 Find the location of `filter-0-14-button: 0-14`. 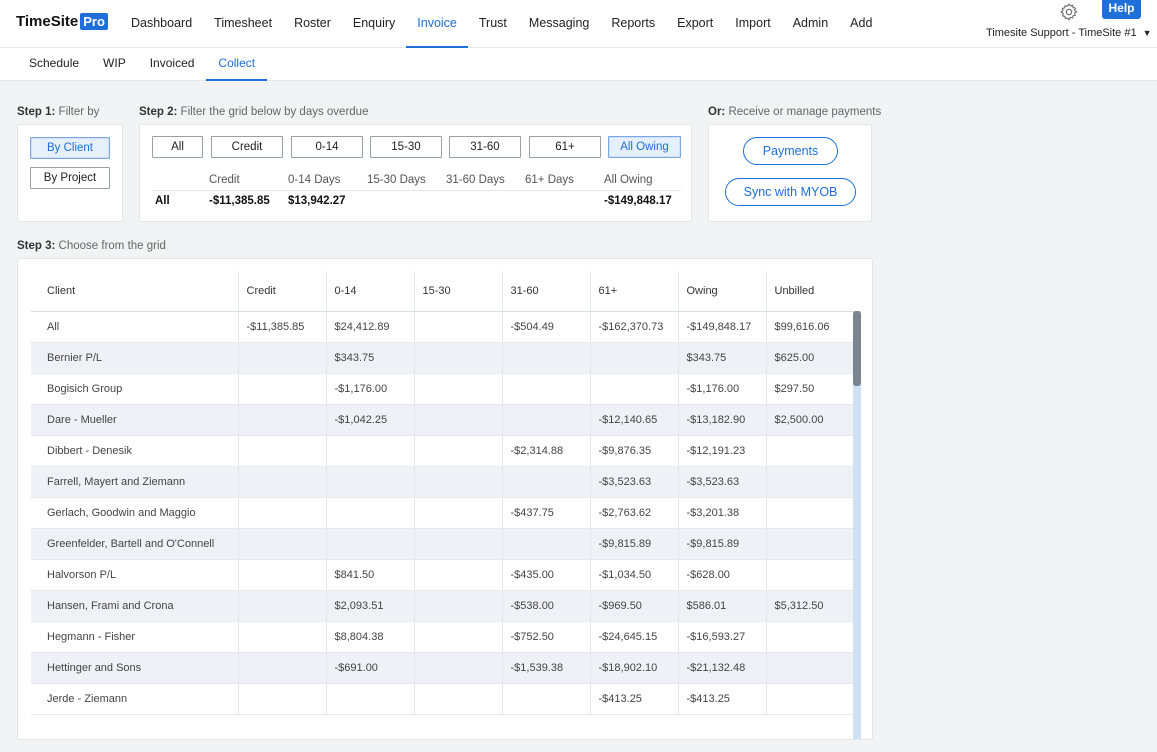

filter-0-14-button: 0-14 is located at coordinates (327, 147).